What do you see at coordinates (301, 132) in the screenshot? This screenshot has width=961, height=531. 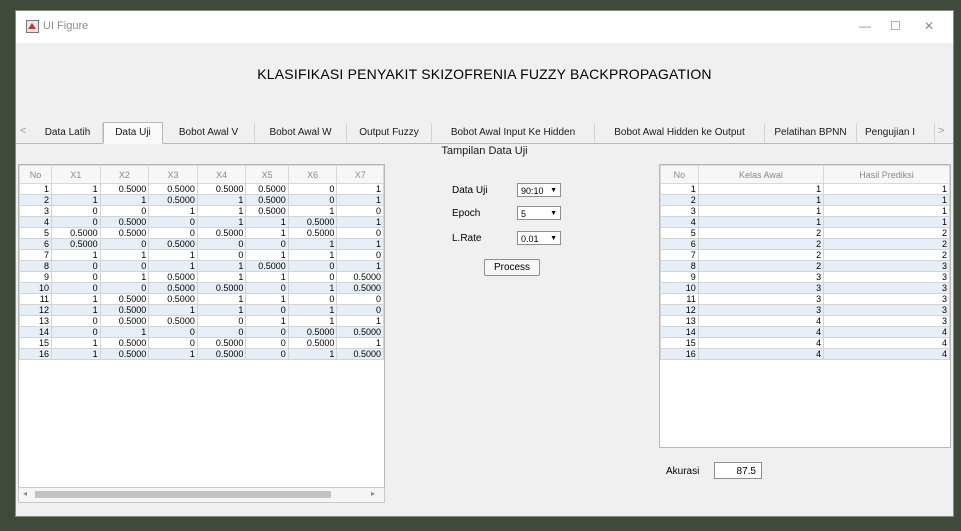 I see `tab-bobot-awal-w: Bobot Awal W` at bounding box center [301, 132].